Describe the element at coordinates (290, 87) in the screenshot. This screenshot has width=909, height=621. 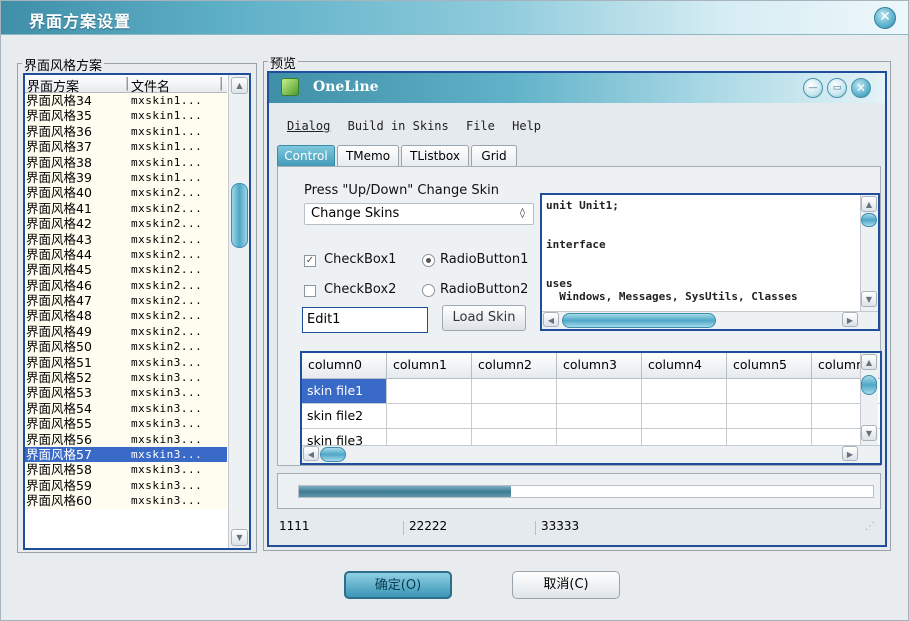
I see `app-logo-icon` at that location.